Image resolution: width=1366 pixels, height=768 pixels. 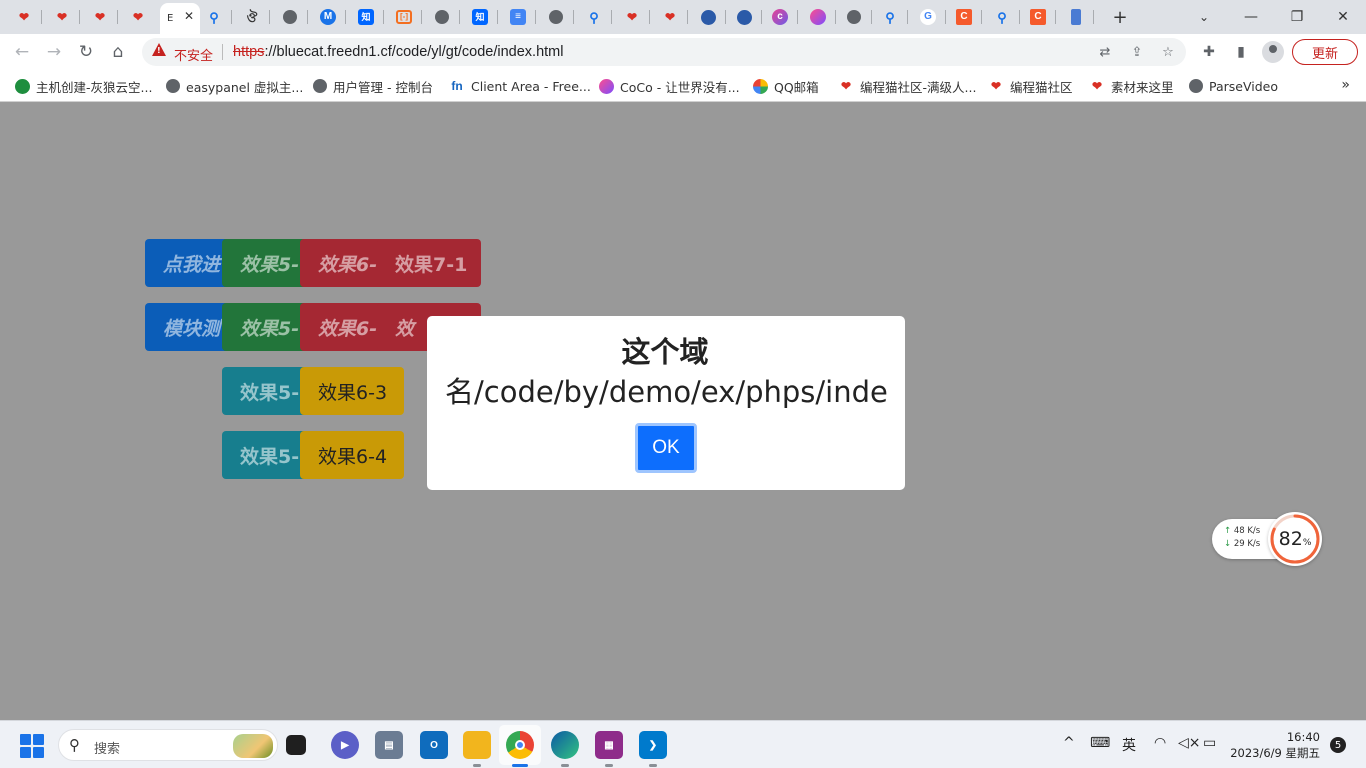 What do you see at coordinates (477, 745) in the screenshot?
I see `file-explorer-icon` at bounding box center [477, 745].